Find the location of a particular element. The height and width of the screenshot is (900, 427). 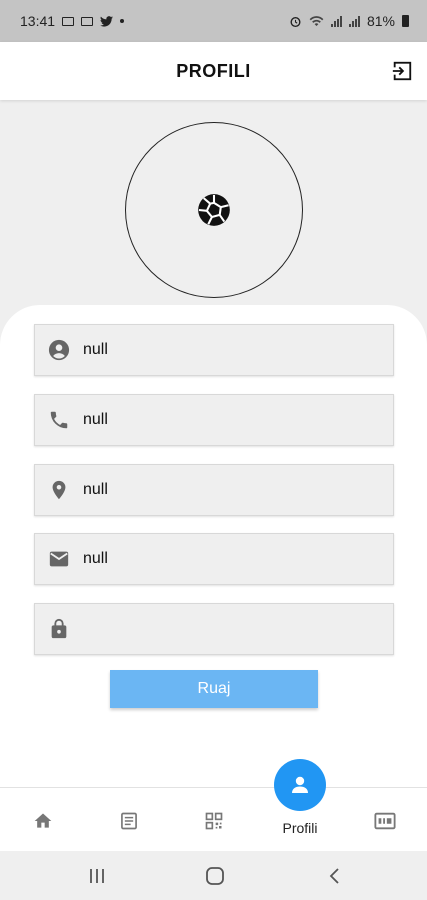

address-input is located at coordinates (228, 490).